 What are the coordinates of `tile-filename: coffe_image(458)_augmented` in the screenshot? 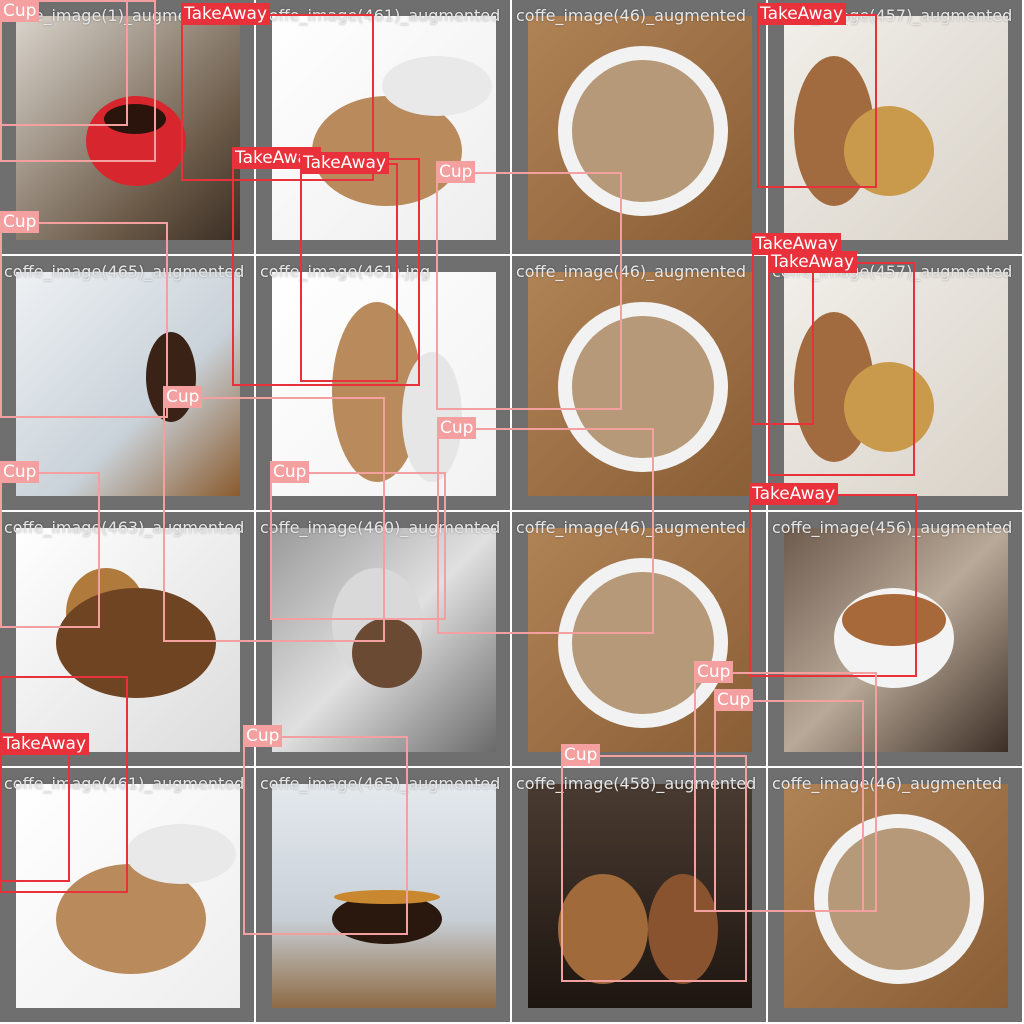 It's located at (636, 783).